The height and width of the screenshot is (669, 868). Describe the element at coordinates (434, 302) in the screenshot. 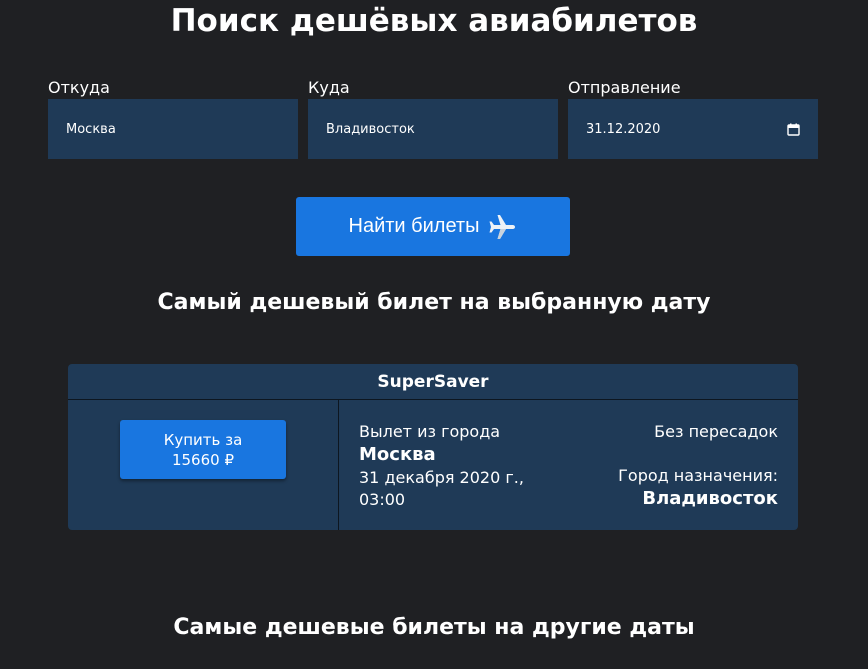

I see `cheapest-heading: Самый дешевый билет на выбранную дату` at that location.